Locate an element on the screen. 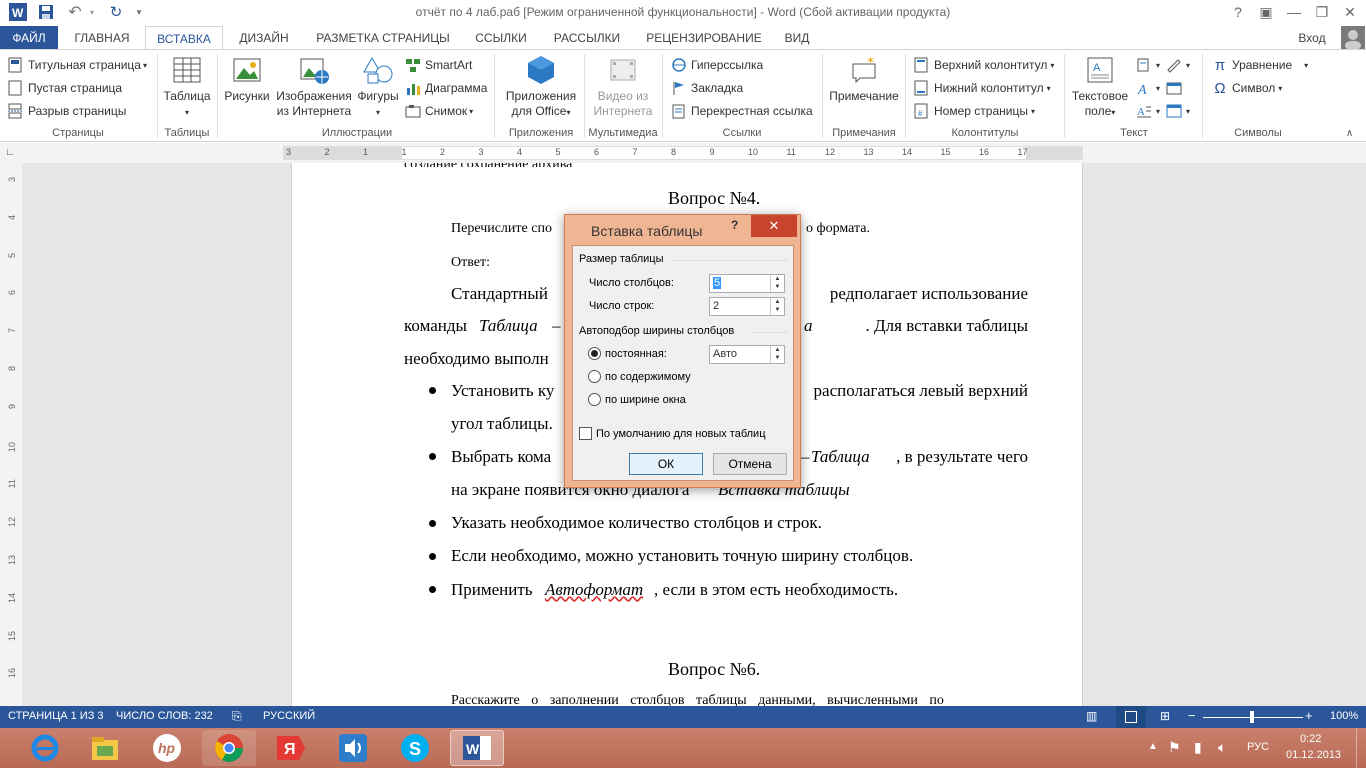 This screenshot has height=768, width=1366. restore-button: ❐ is located at coordinates (1322, 12).